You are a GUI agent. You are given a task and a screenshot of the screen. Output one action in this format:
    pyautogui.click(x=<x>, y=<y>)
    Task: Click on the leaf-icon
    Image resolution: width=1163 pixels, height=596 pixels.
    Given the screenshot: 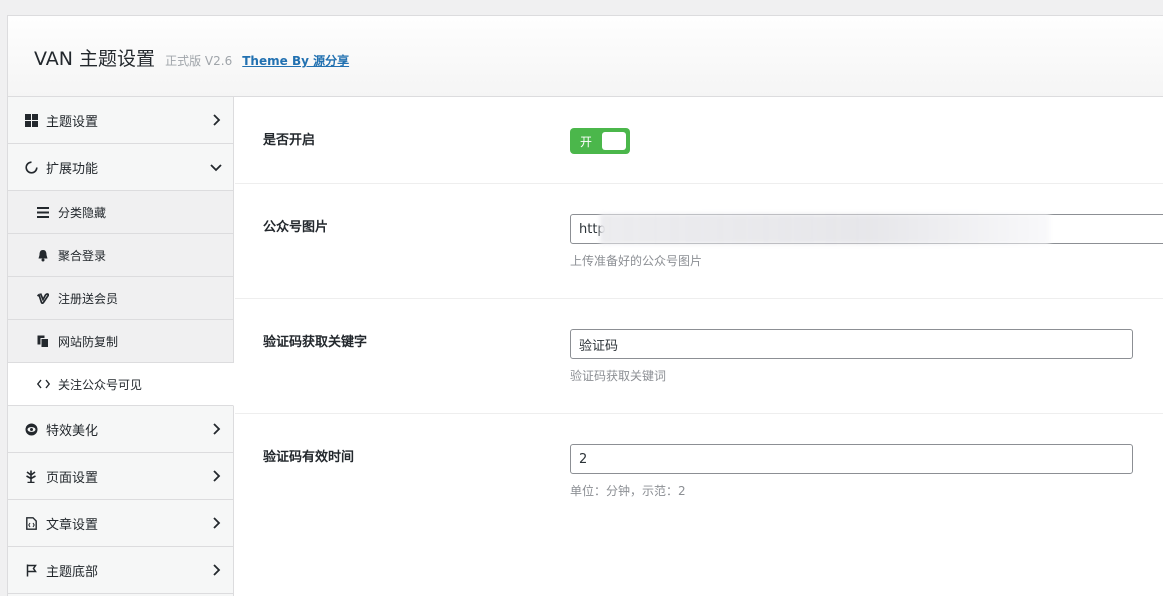 What is the action you would take?
    pyautogui.click(x=31, y=476)
    